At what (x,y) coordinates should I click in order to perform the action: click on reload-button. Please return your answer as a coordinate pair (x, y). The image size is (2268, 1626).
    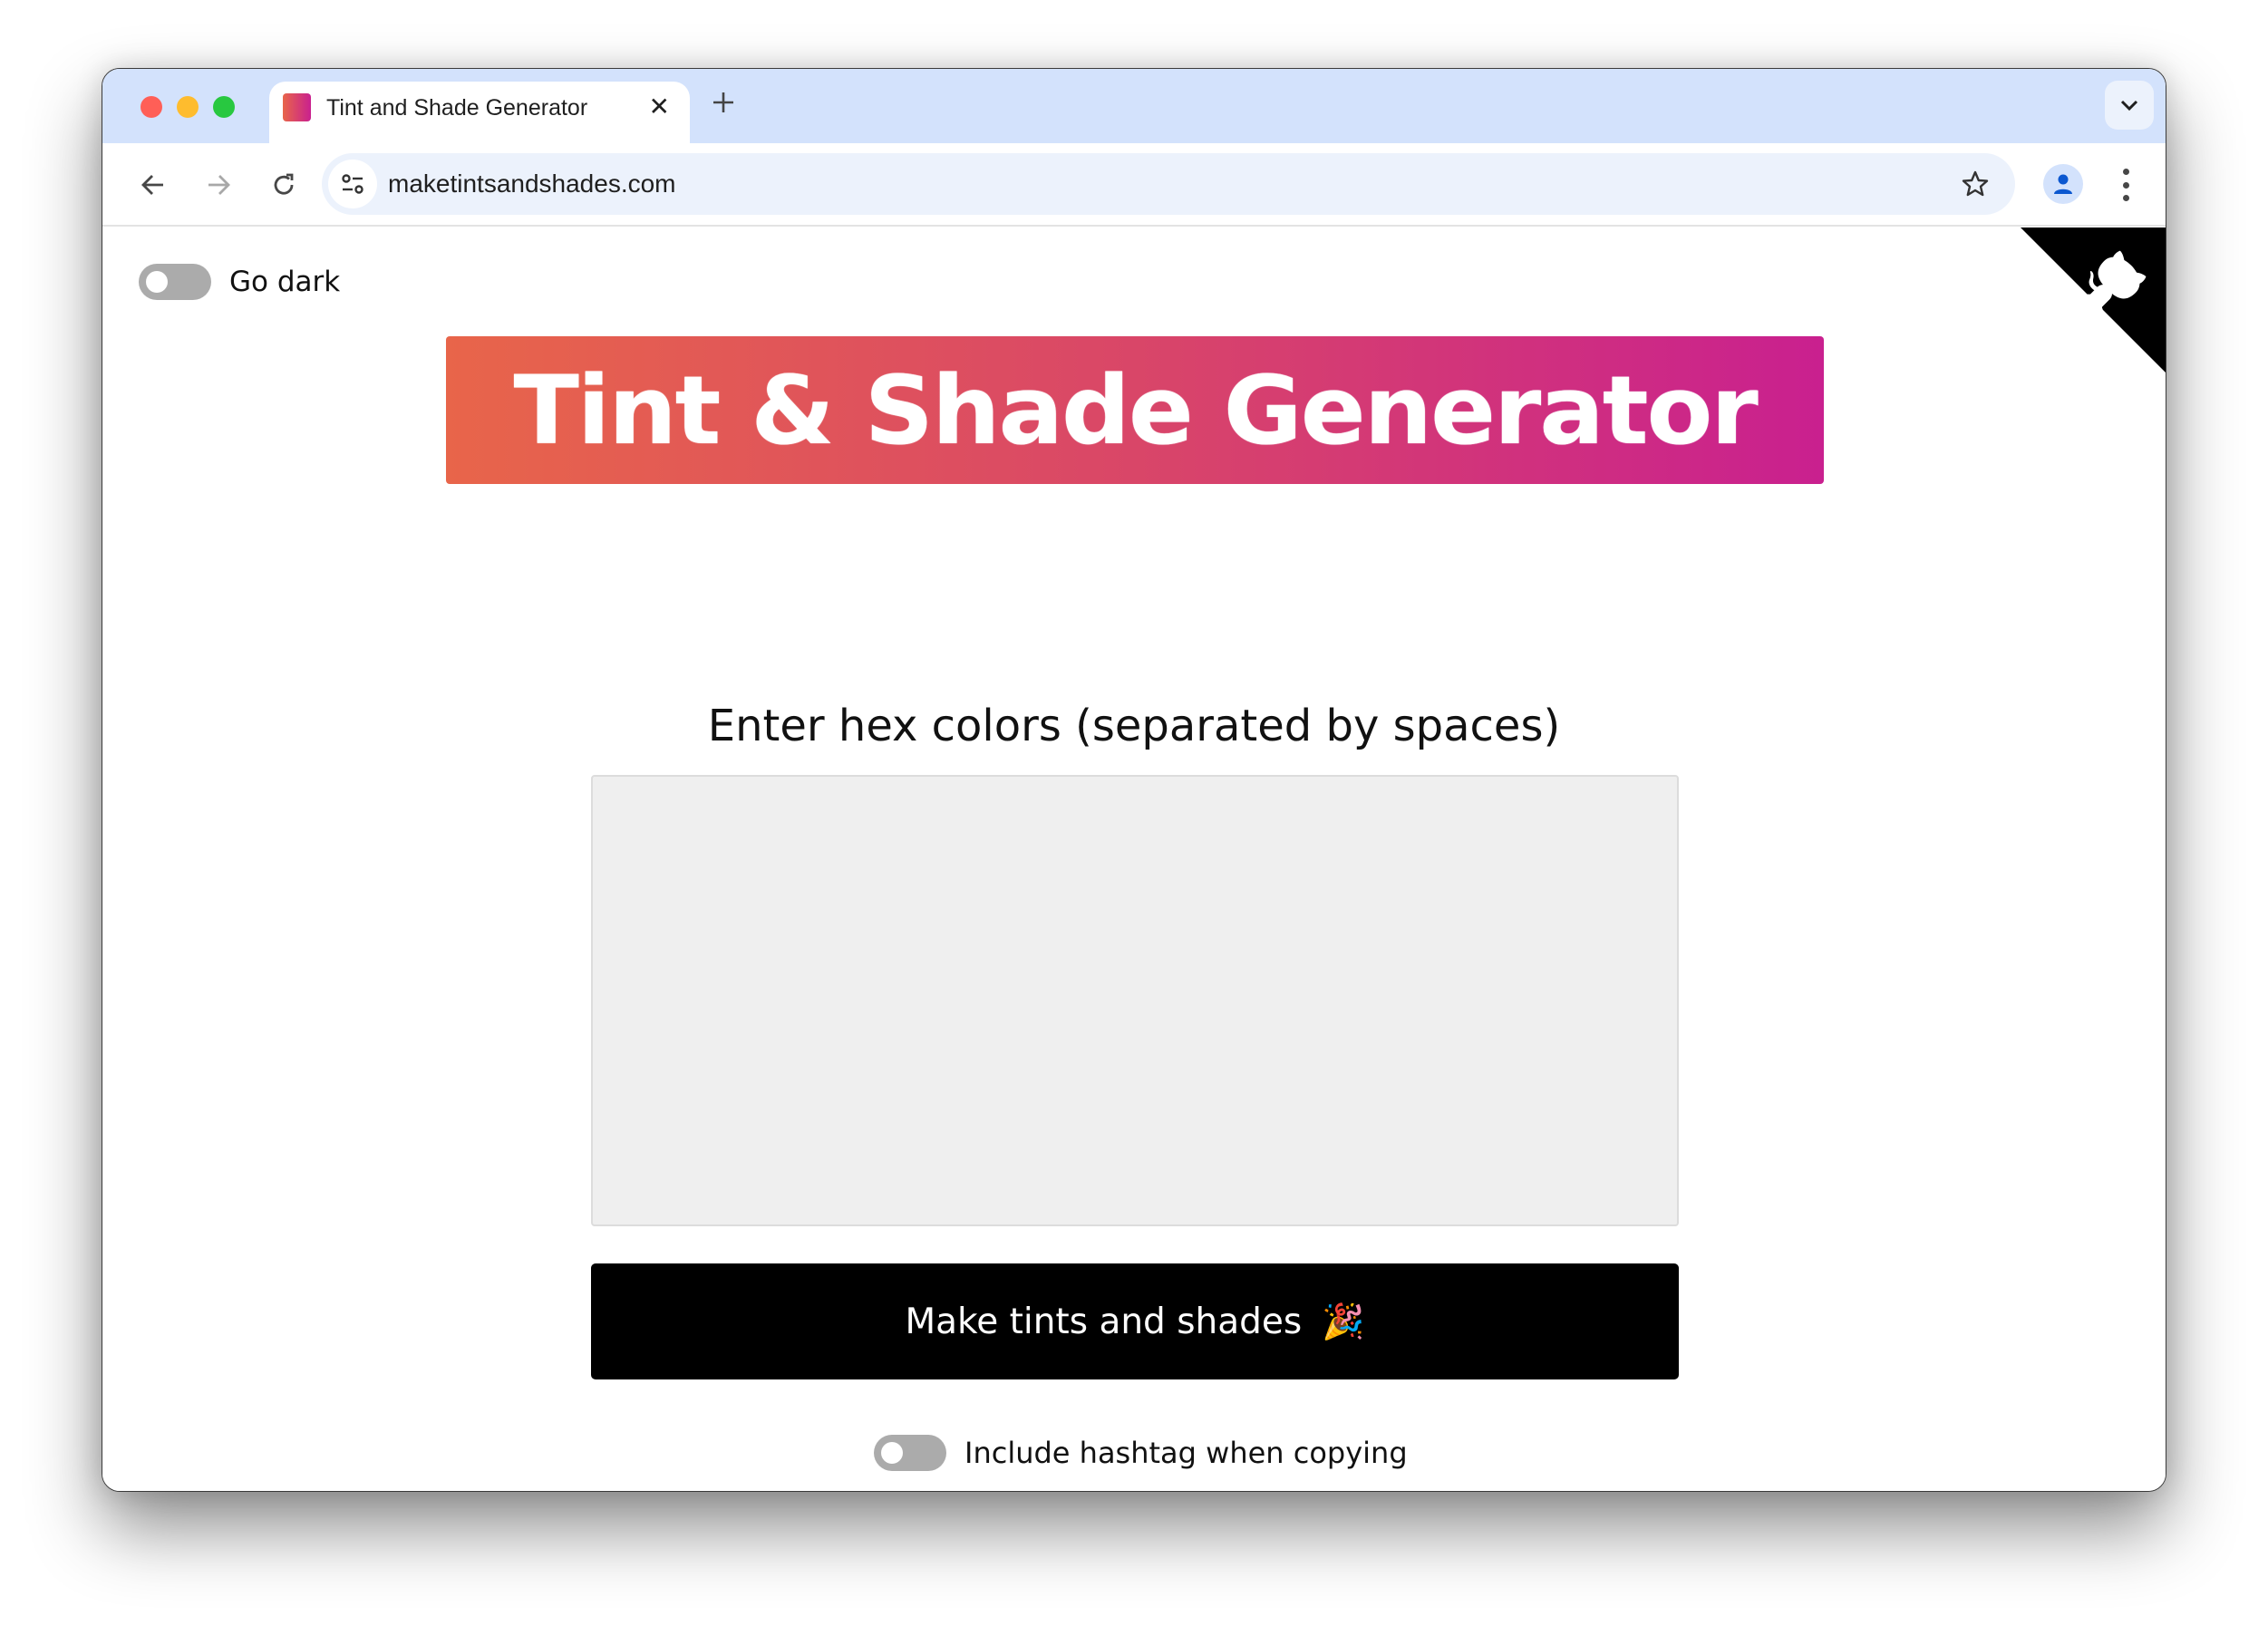
    Looking at the image, I should click on (284, 185).